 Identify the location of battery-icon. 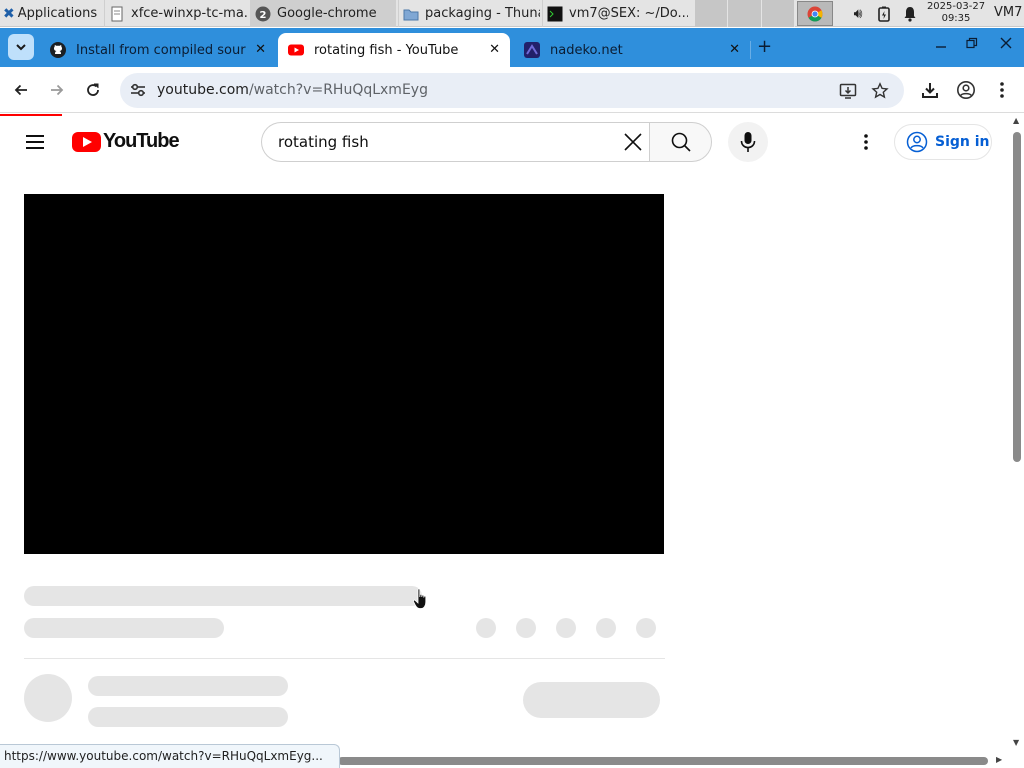
(884, 13).